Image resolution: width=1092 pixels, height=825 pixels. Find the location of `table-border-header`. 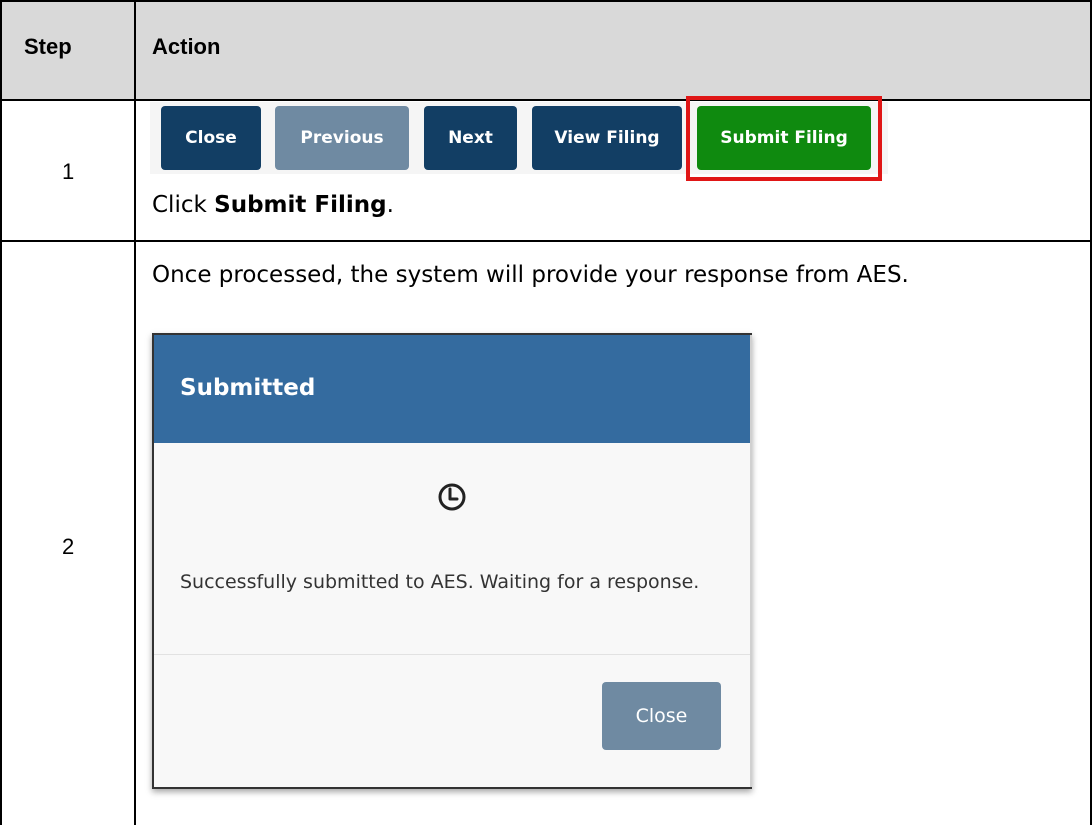

table-border-header is located at coordinates (546, 100).